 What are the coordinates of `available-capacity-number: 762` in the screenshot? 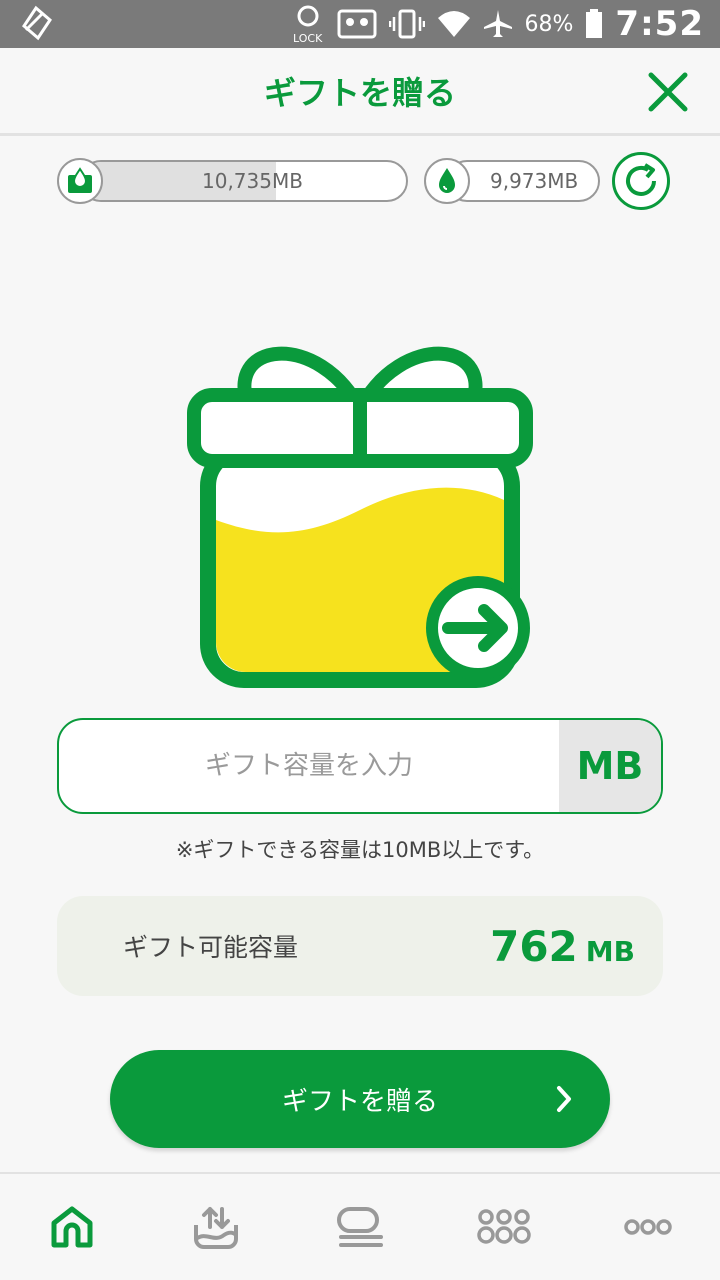 It's located at (534, 946).